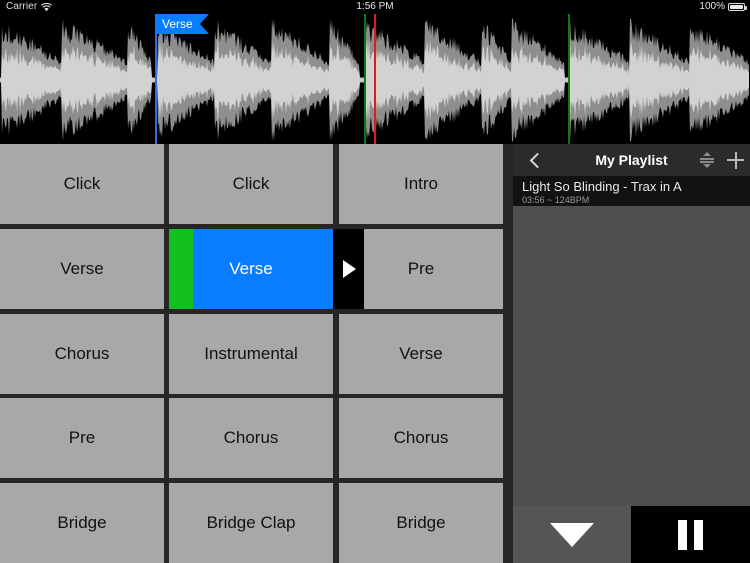 This screenshot has height=563, width=750. I want to click on plus-icon, so click(735, 160).